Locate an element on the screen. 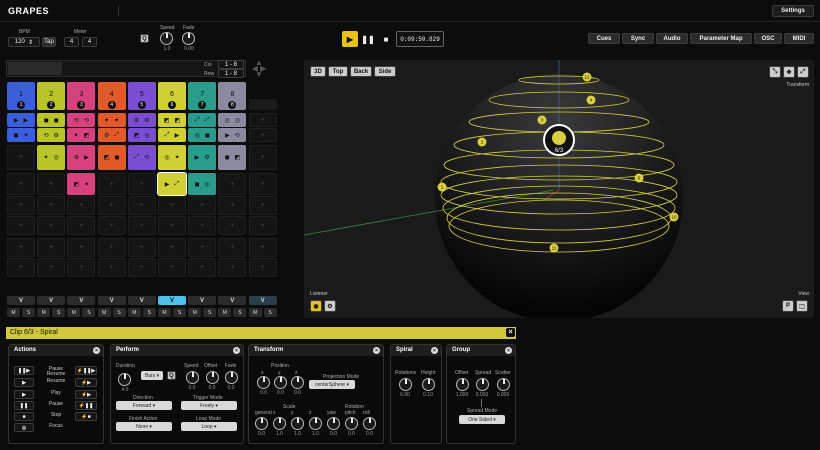 The image size is (820, 450). actions-close-icon: × is located at coordinates (96, 350).